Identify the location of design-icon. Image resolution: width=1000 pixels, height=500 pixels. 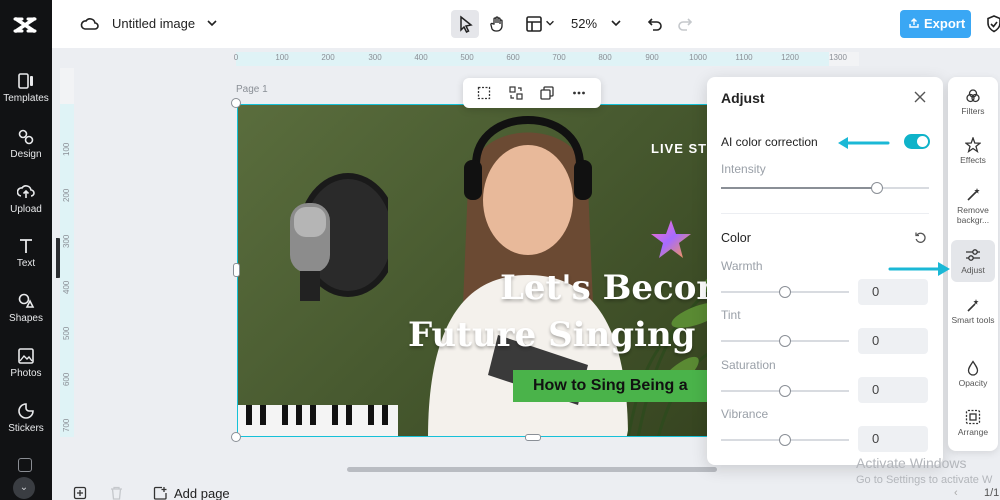
(26, 137).